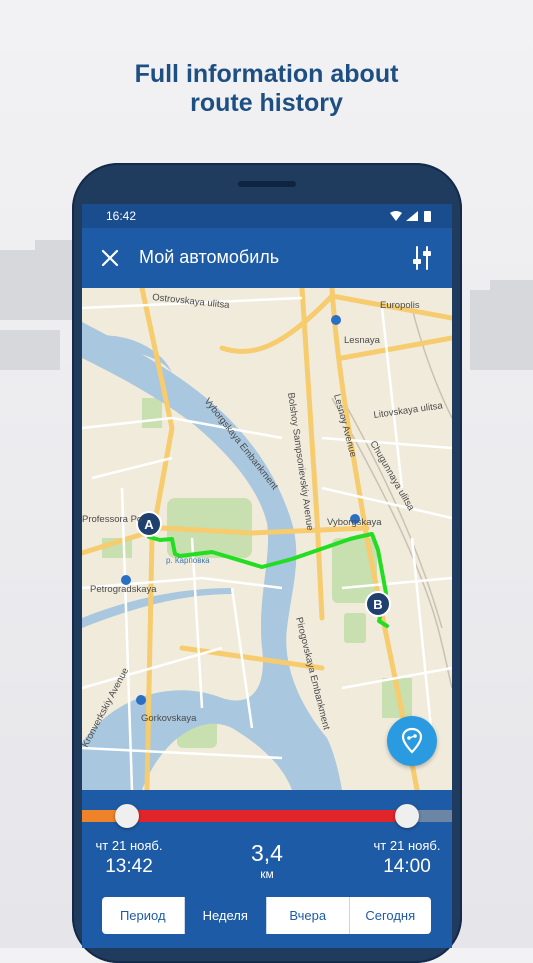  I want to click on status-time: 16:42, so click(121, 216).